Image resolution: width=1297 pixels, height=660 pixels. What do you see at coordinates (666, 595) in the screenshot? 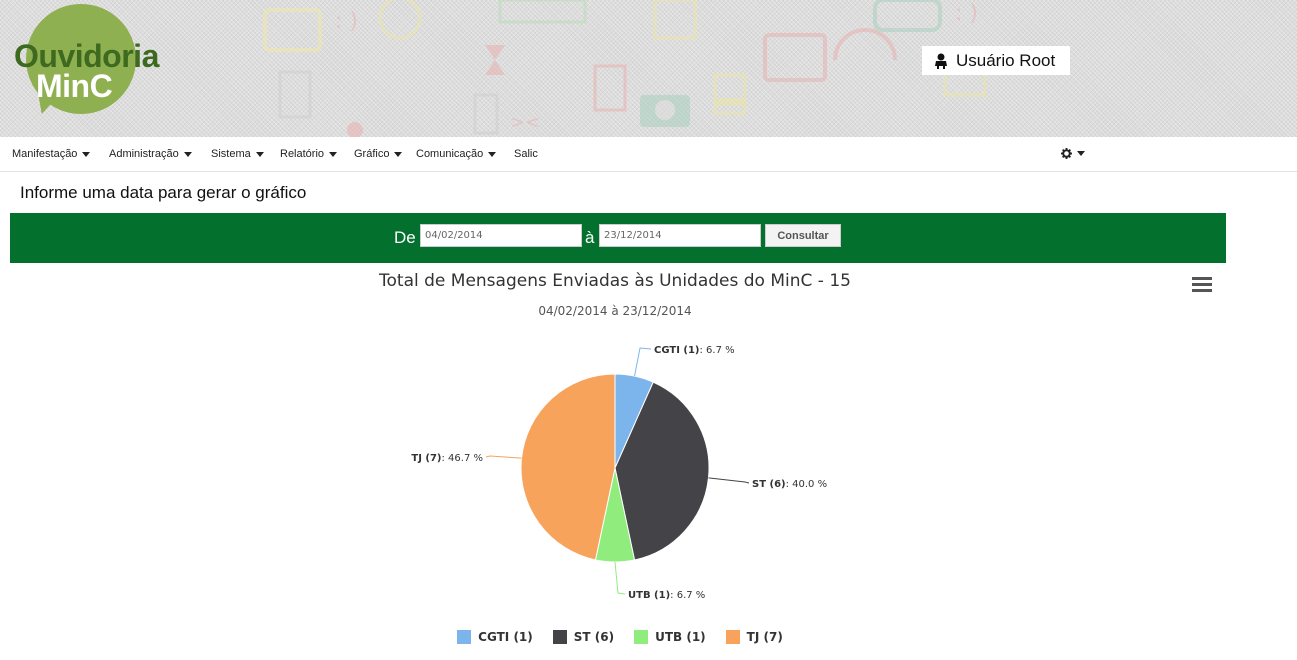
I see `pie-data-label: UTB (1): 6.7 %` at bounding box center [666, 595].